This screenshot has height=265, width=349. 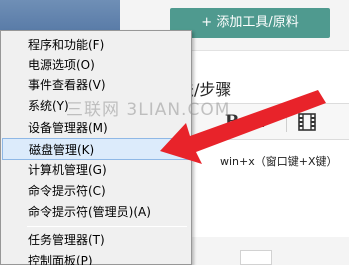 I want to click on red-arrow-icon, so click(x=243, y=127).